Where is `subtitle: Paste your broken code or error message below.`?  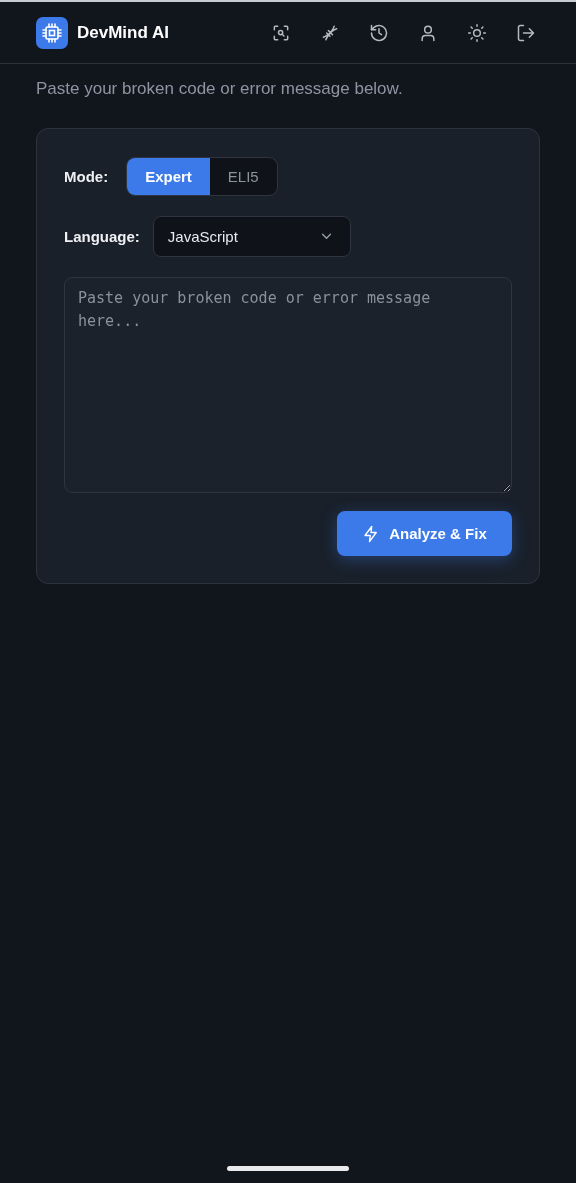
subtitle: Paste your broken code or error message below. is located at coordinates (220, 89).